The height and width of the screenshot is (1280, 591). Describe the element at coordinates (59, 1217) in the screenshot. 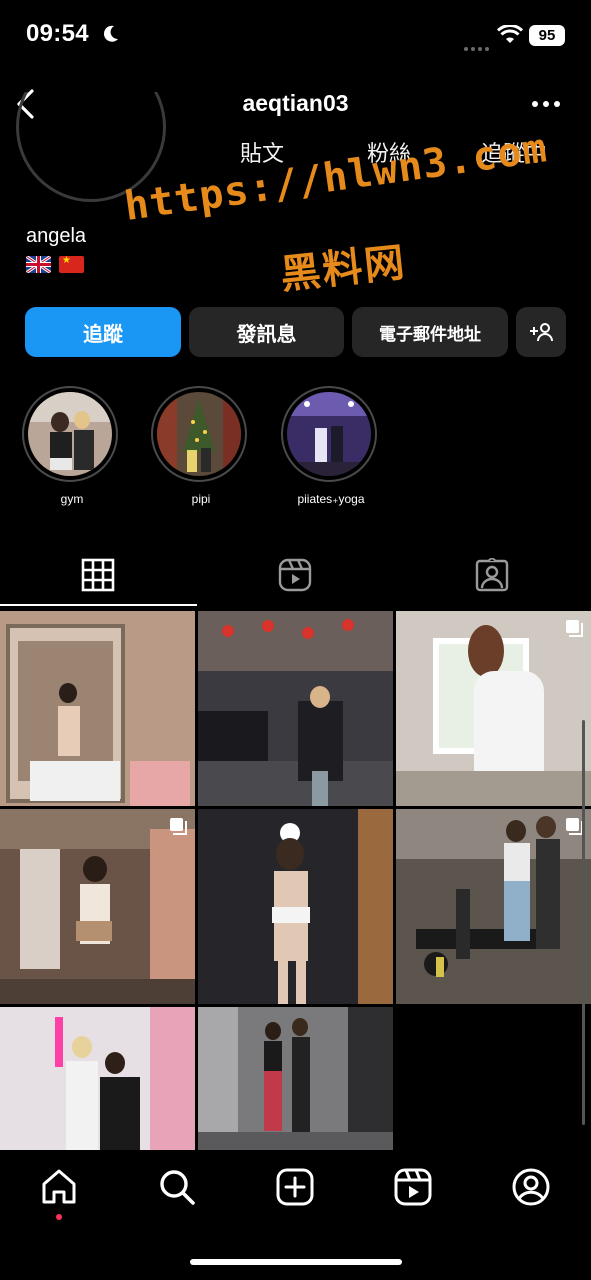

I see `notification-dot` at that location.